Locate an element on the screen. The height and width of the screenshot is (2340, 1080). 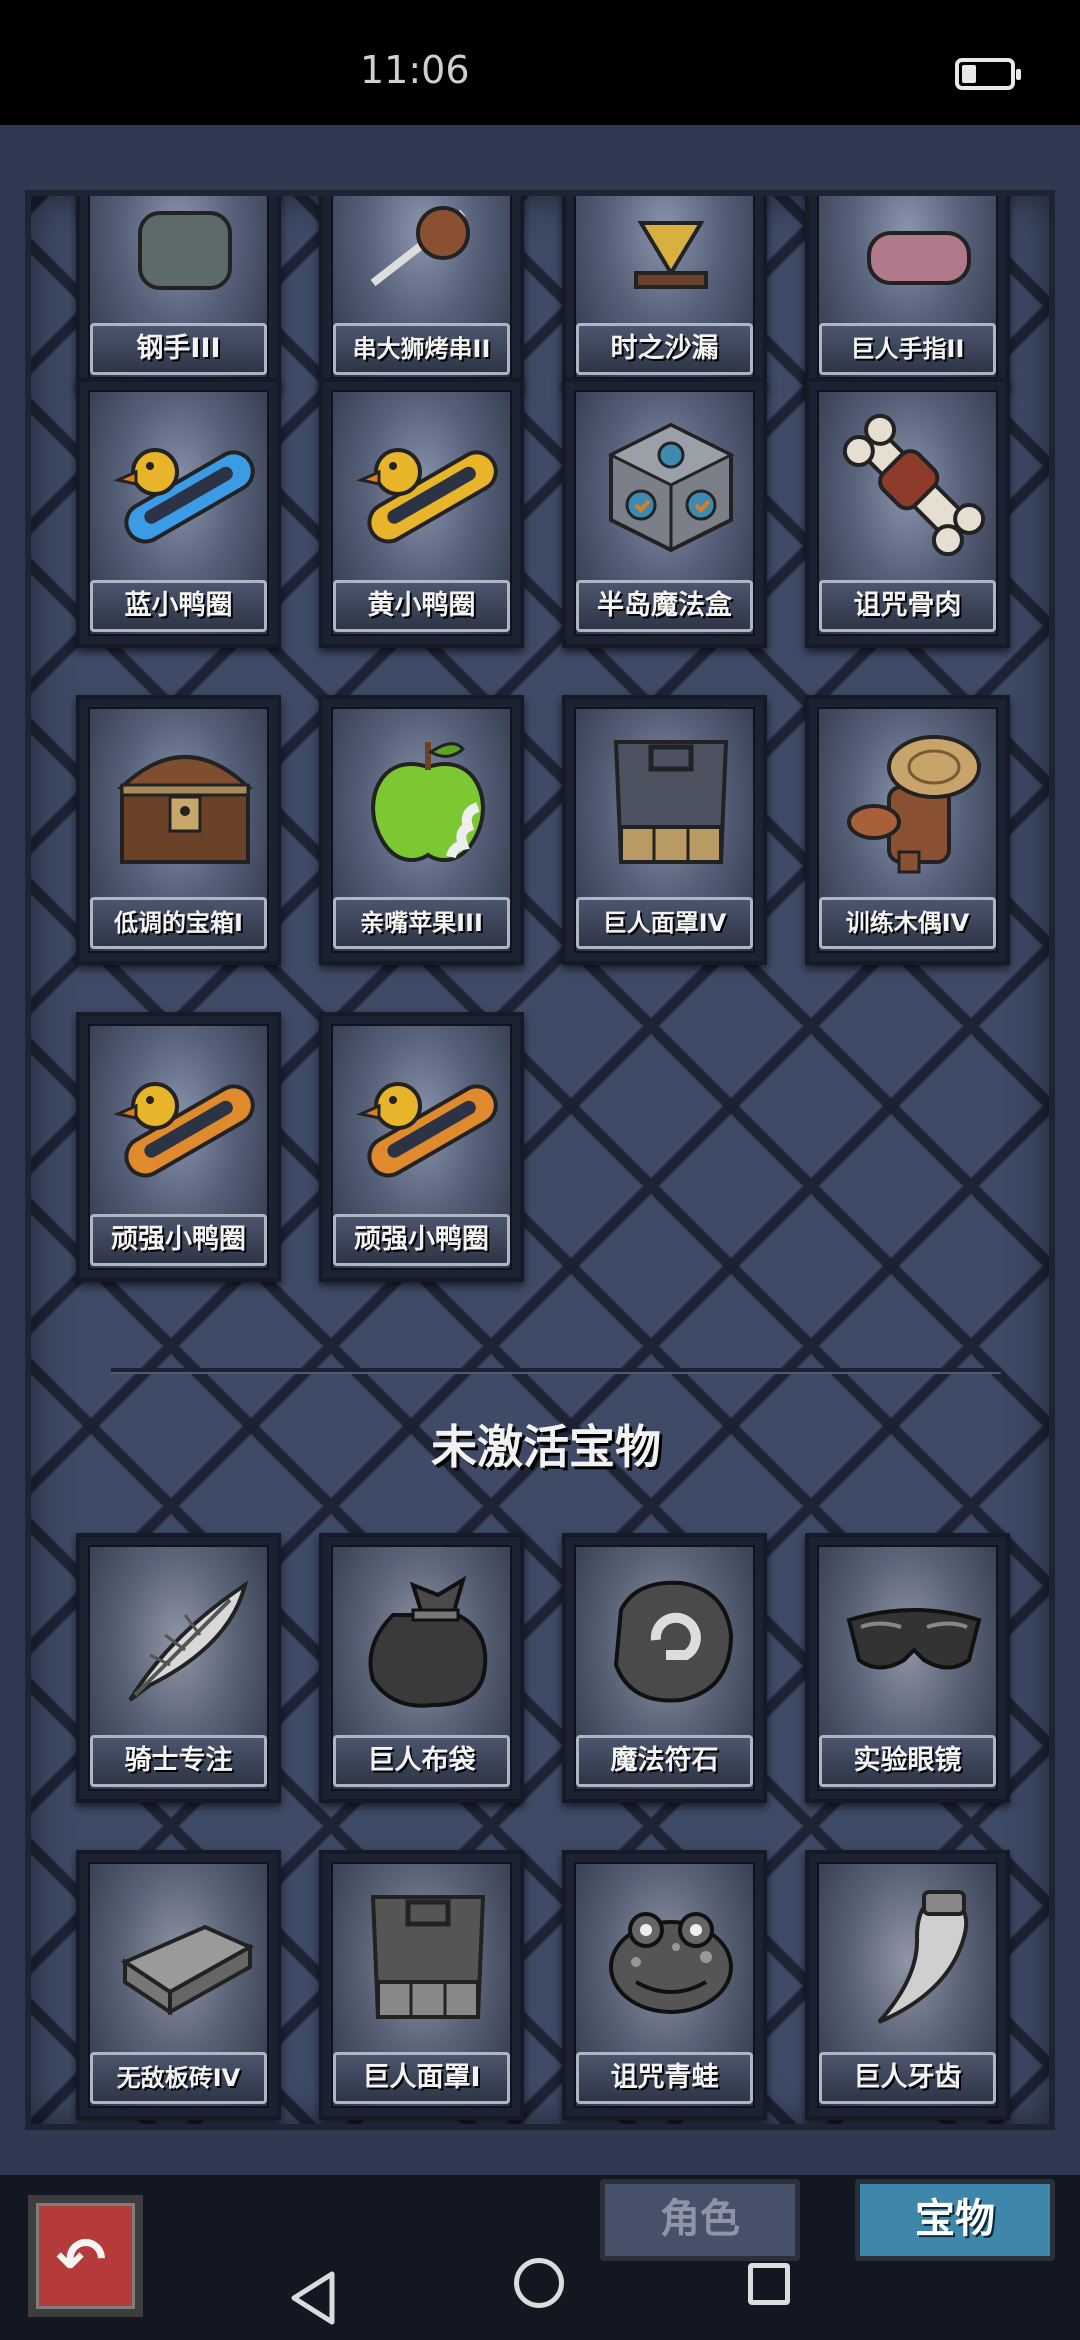
treasure-label: 骑士专注 is located at coordinates (178, 1761).